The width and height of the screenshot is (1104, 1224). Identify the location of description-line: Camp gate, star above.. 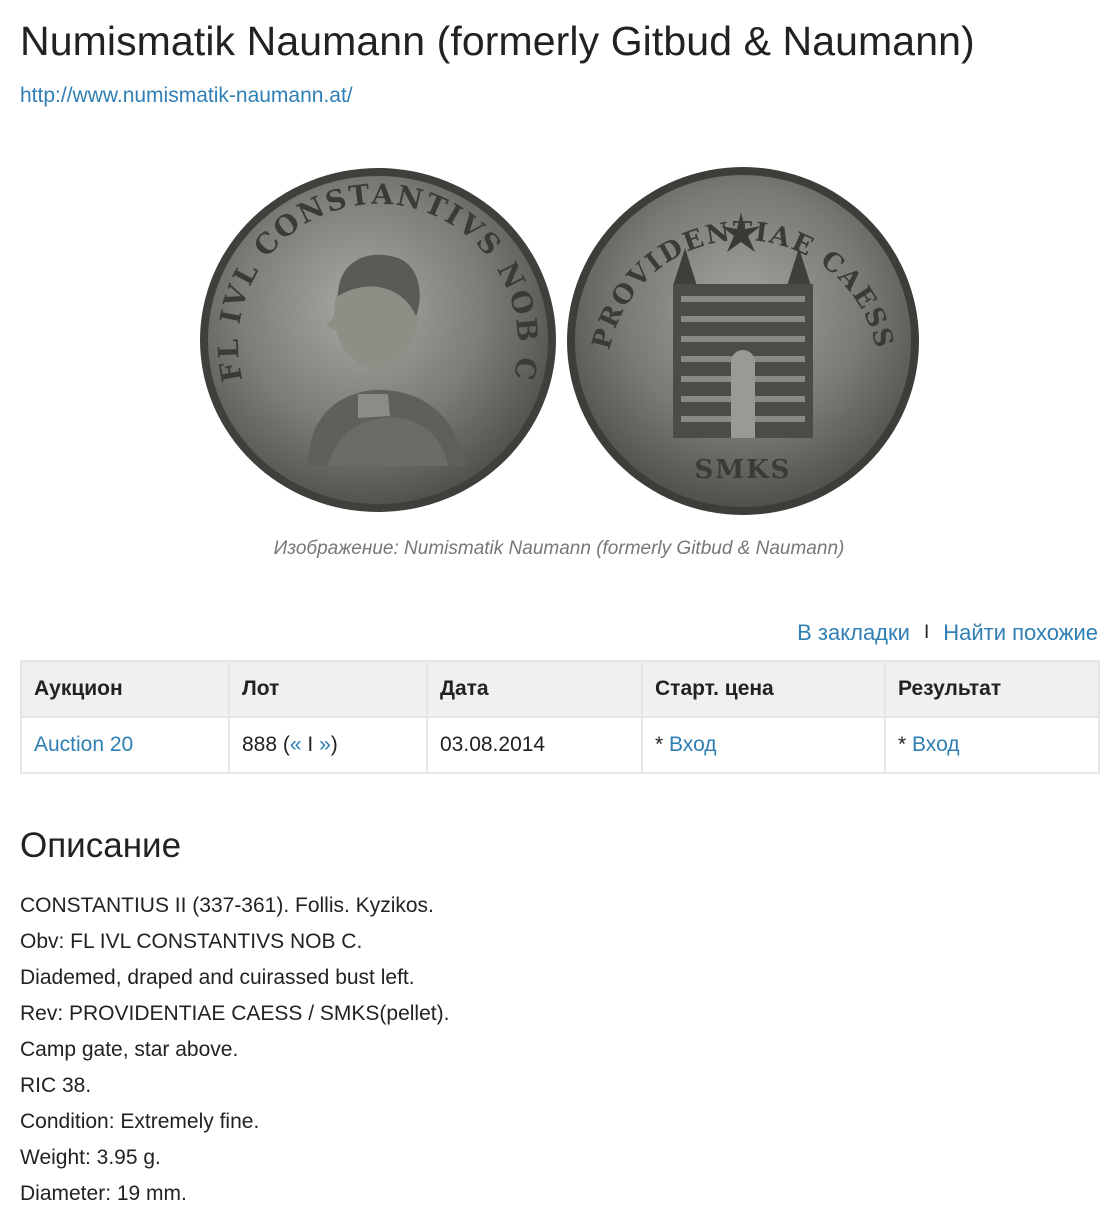
(129, 1049).